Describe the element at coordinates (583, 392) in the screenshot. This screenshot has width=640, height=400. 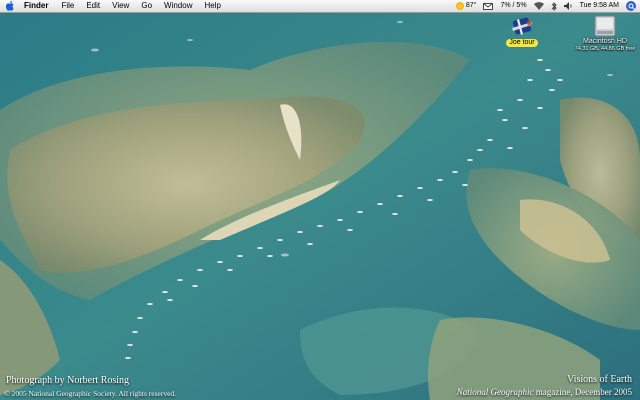
I see `magazine-issue: magazine, December 2005` at that location.